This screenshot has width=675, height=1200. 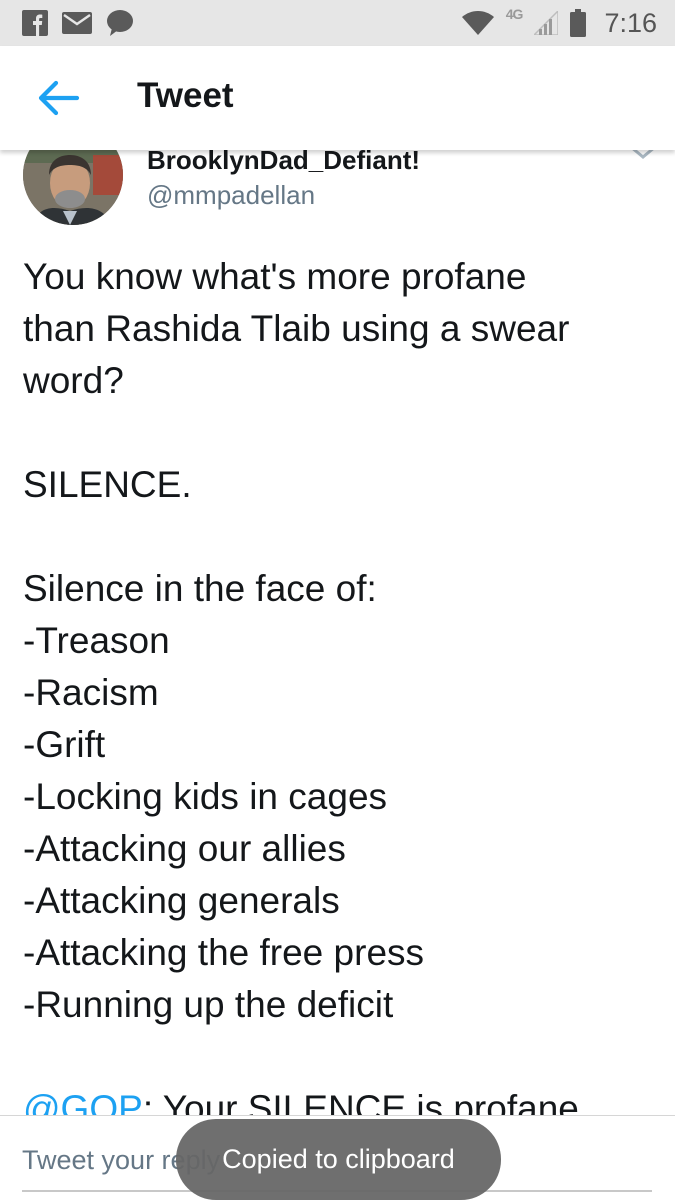 What do you see at coordinates (643, 155) in the screenshot?
I see `chevron-down-icon` at bounding box center [643, 155].